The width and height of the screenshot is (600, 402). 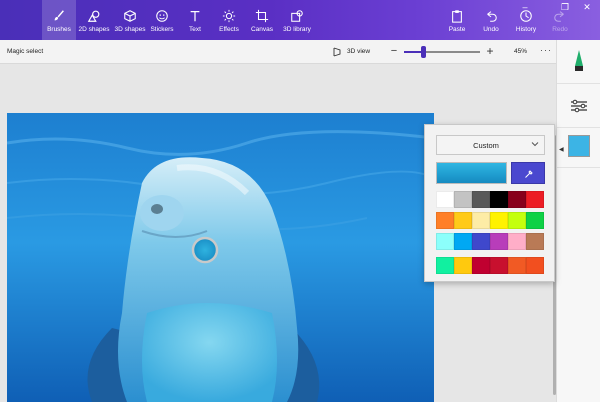 I want to click on color-picker-popup: Custom, so click(x=489, y=203).